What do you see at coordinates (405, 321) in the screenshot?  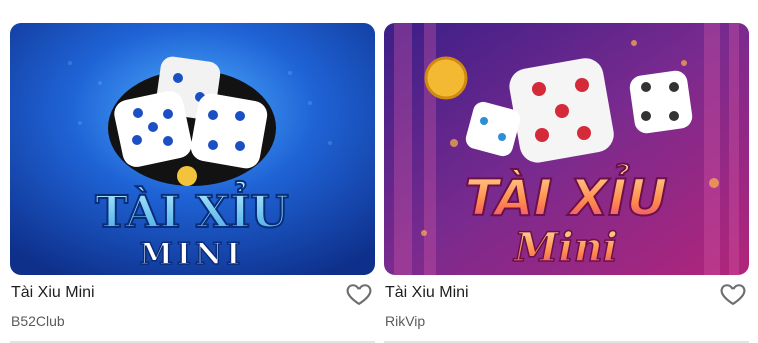 I see `game-provider: RikVip` at bounding box center [405, 321].